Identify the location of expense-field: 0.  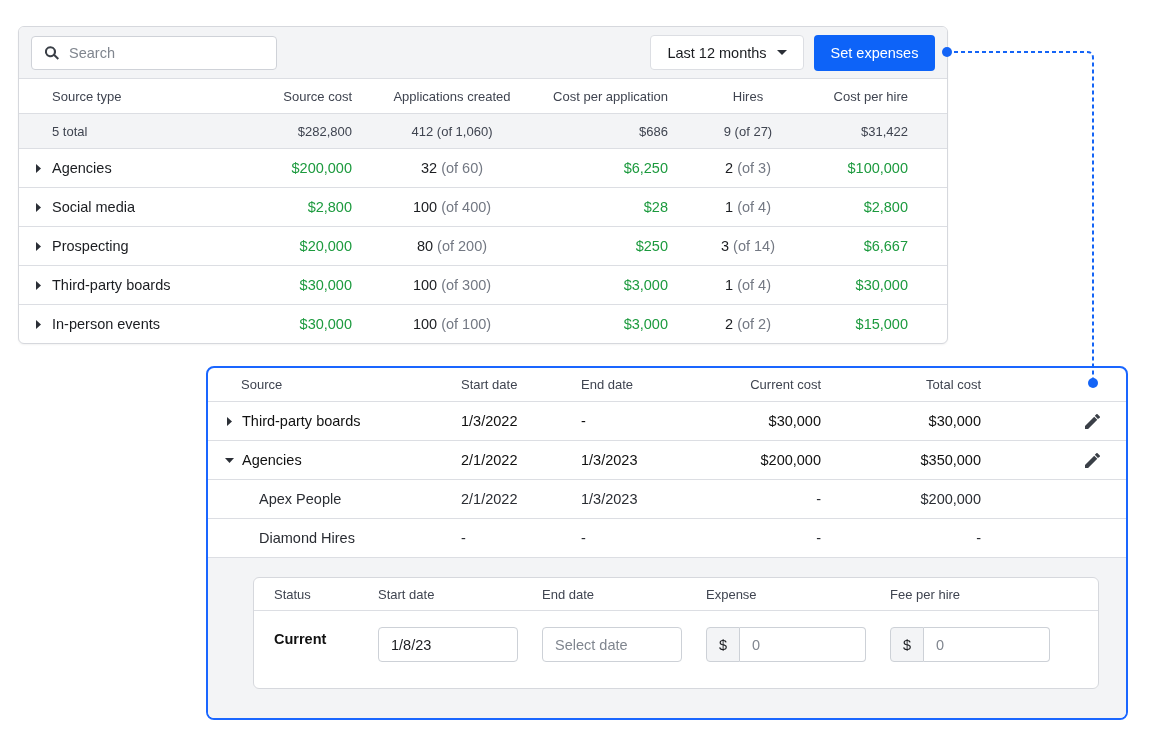
(803, 644).